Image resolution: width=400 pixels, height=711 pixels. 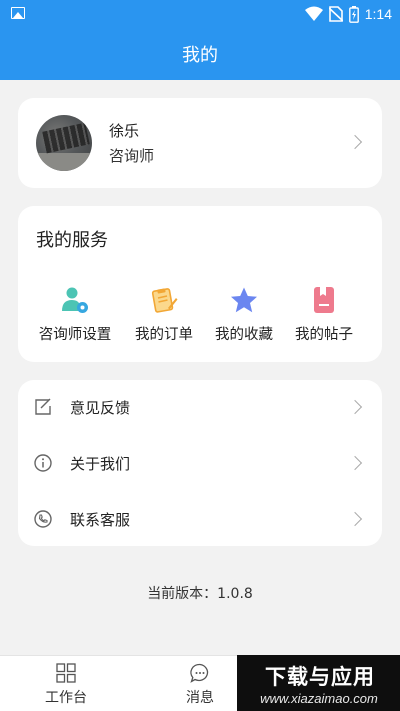 I want to click on no-sim-icon, so click(x=335, y=14).